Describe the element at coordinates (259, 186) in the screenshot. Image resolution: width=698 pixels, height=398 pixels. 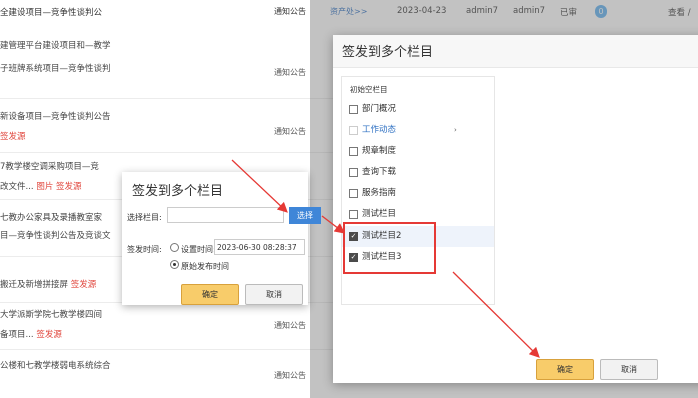
I see `arrow-to-select-button` at that location.